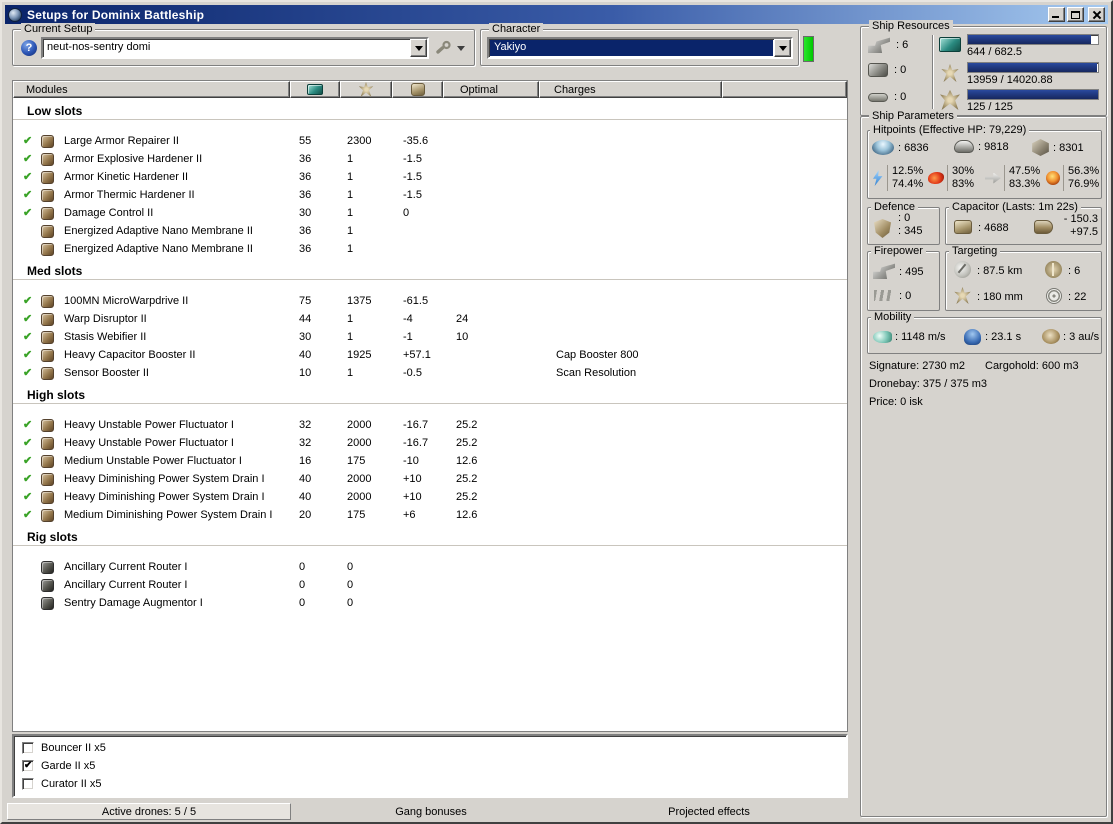 The image size is (1113, 824). Describe the element at coordinates (430, 784) in the screenshot. I see `drone-row: Curator II x5` at that location.